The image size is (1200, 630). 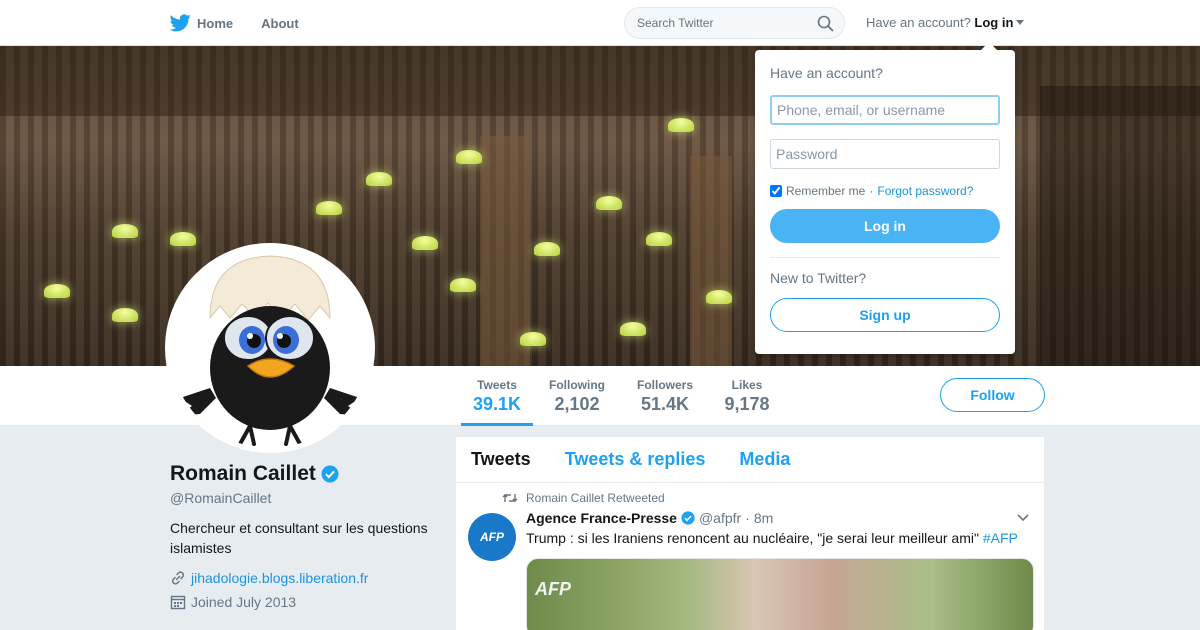 What do you see at coordinates (510, 498) in the screenshot?
I see `retweet-icon` at bounding box center [510, 498].